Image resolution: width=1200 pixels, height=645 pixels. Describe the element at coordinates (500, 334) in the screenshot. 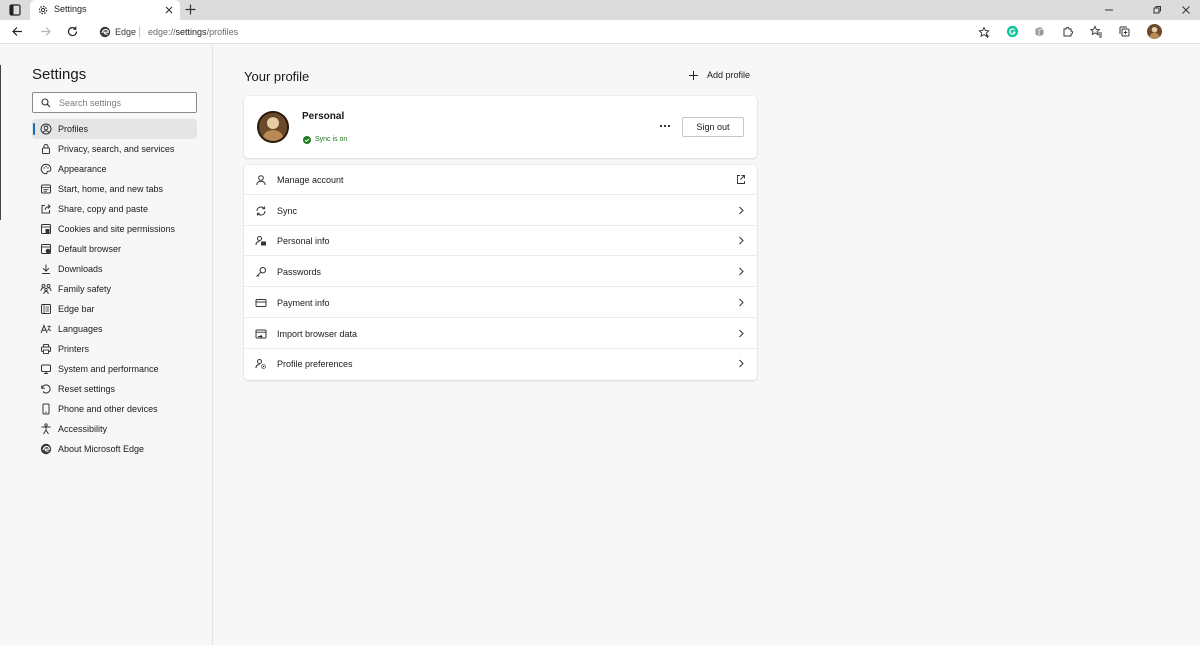

I see `option-import-browser-data: Import browser data` at that location.